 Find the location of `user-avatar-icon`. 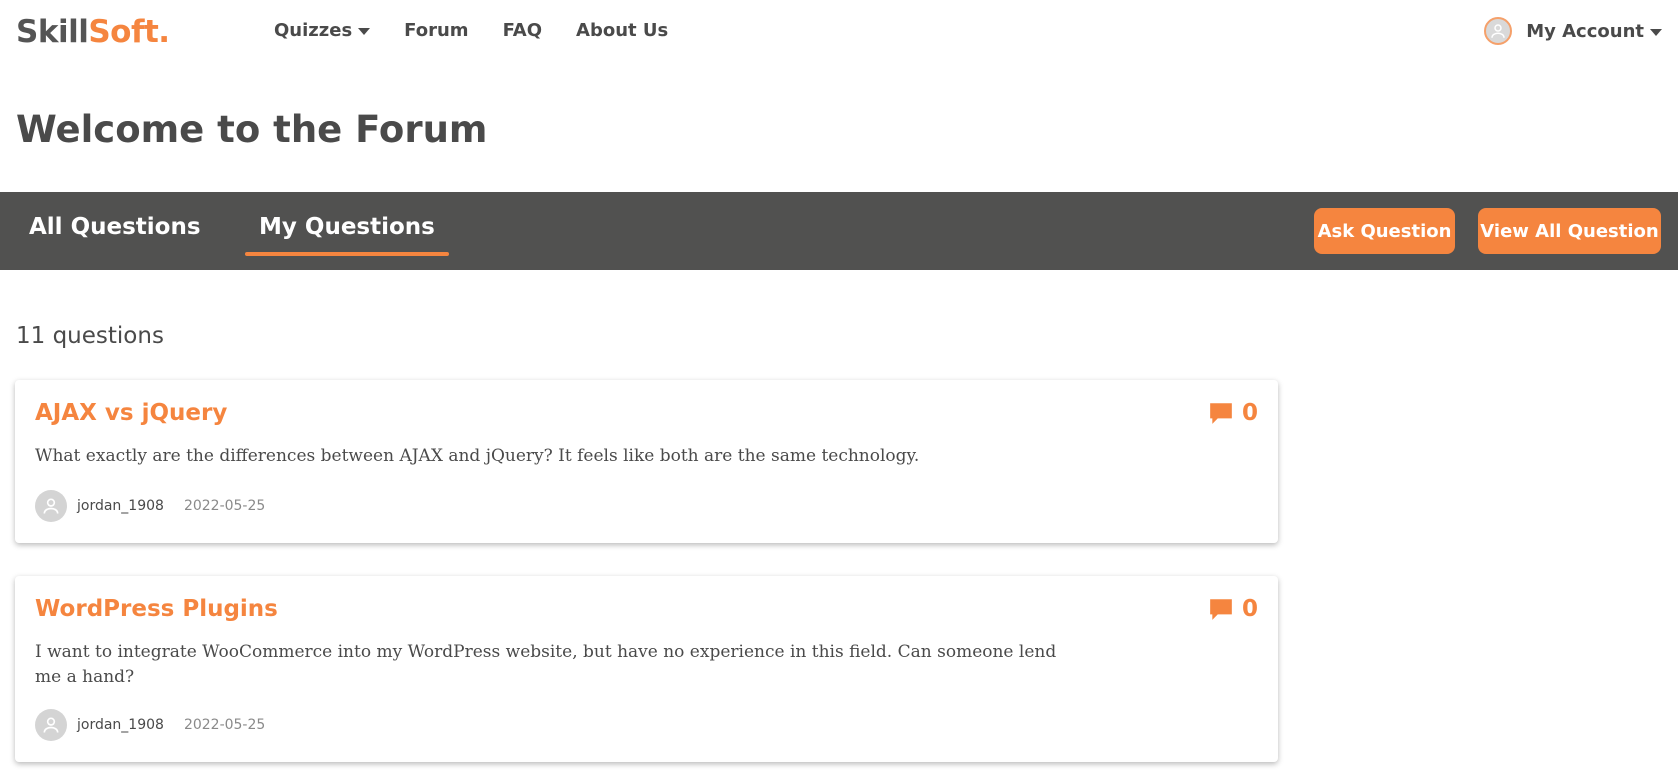

user-avatar-icon is located at coordinates (1498, 31).